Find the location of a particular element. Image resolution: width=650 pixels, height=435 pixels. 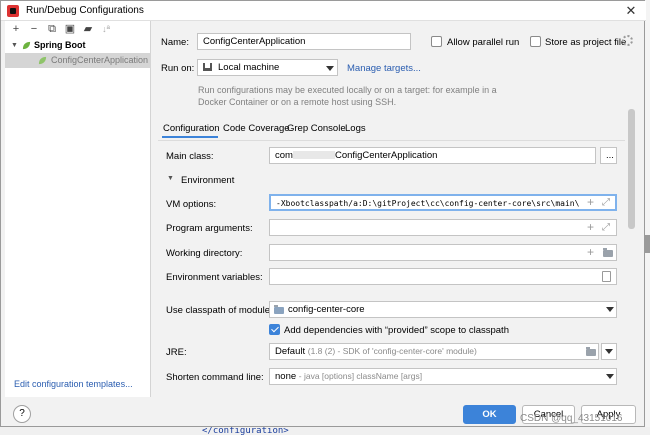

module-folder-icon is located at coordinates (279, 309).